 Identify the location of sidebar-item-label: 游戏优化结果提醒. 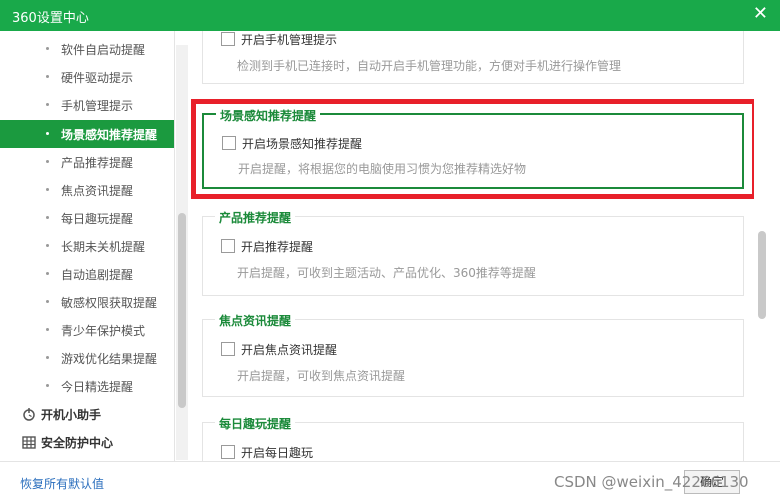
(109, 359).